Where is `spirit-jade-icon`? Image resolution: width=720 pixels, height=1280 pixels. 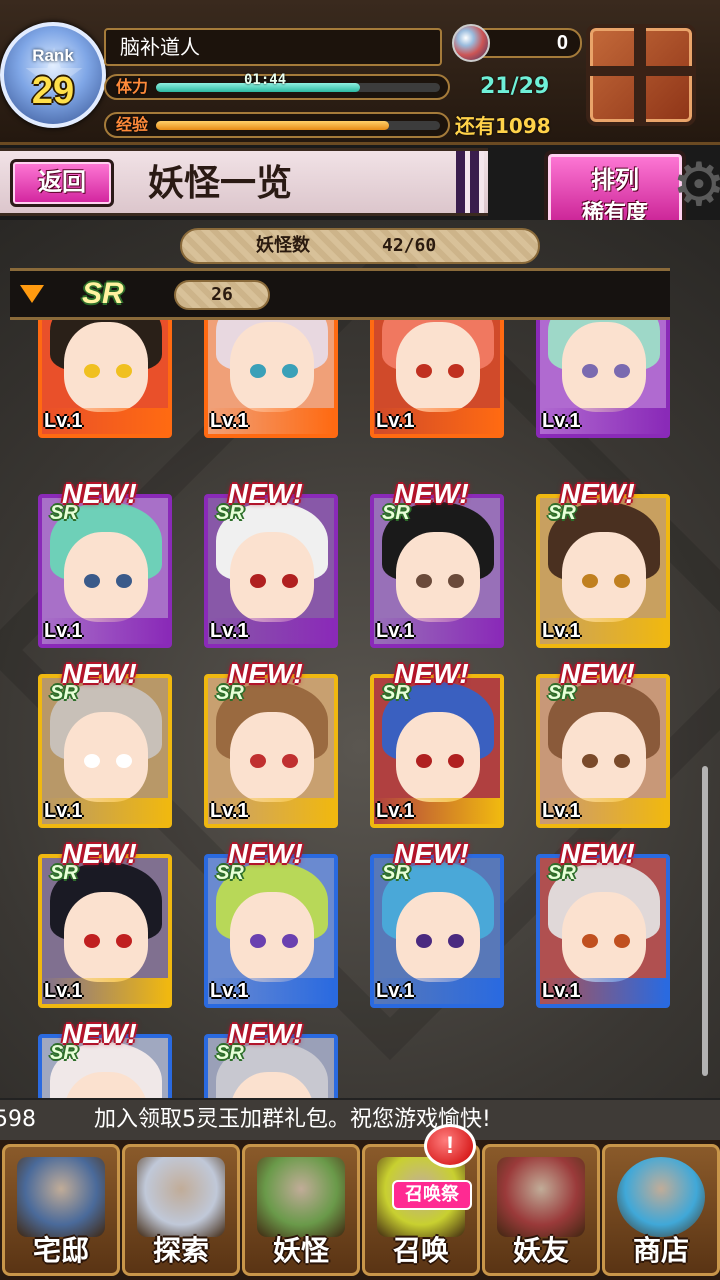
spirit-jade-icon is located at coordinates (471, 43).